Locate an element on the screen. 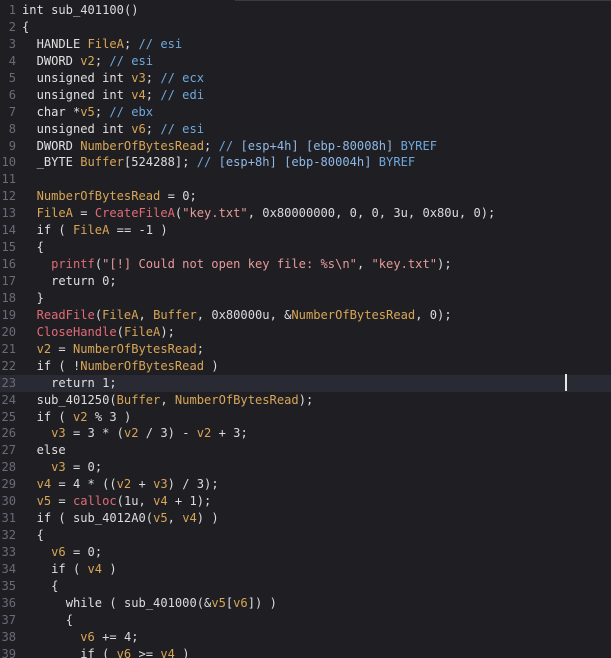  code-text: unsigned int v4; // edi is located at coordinates (113, 95).